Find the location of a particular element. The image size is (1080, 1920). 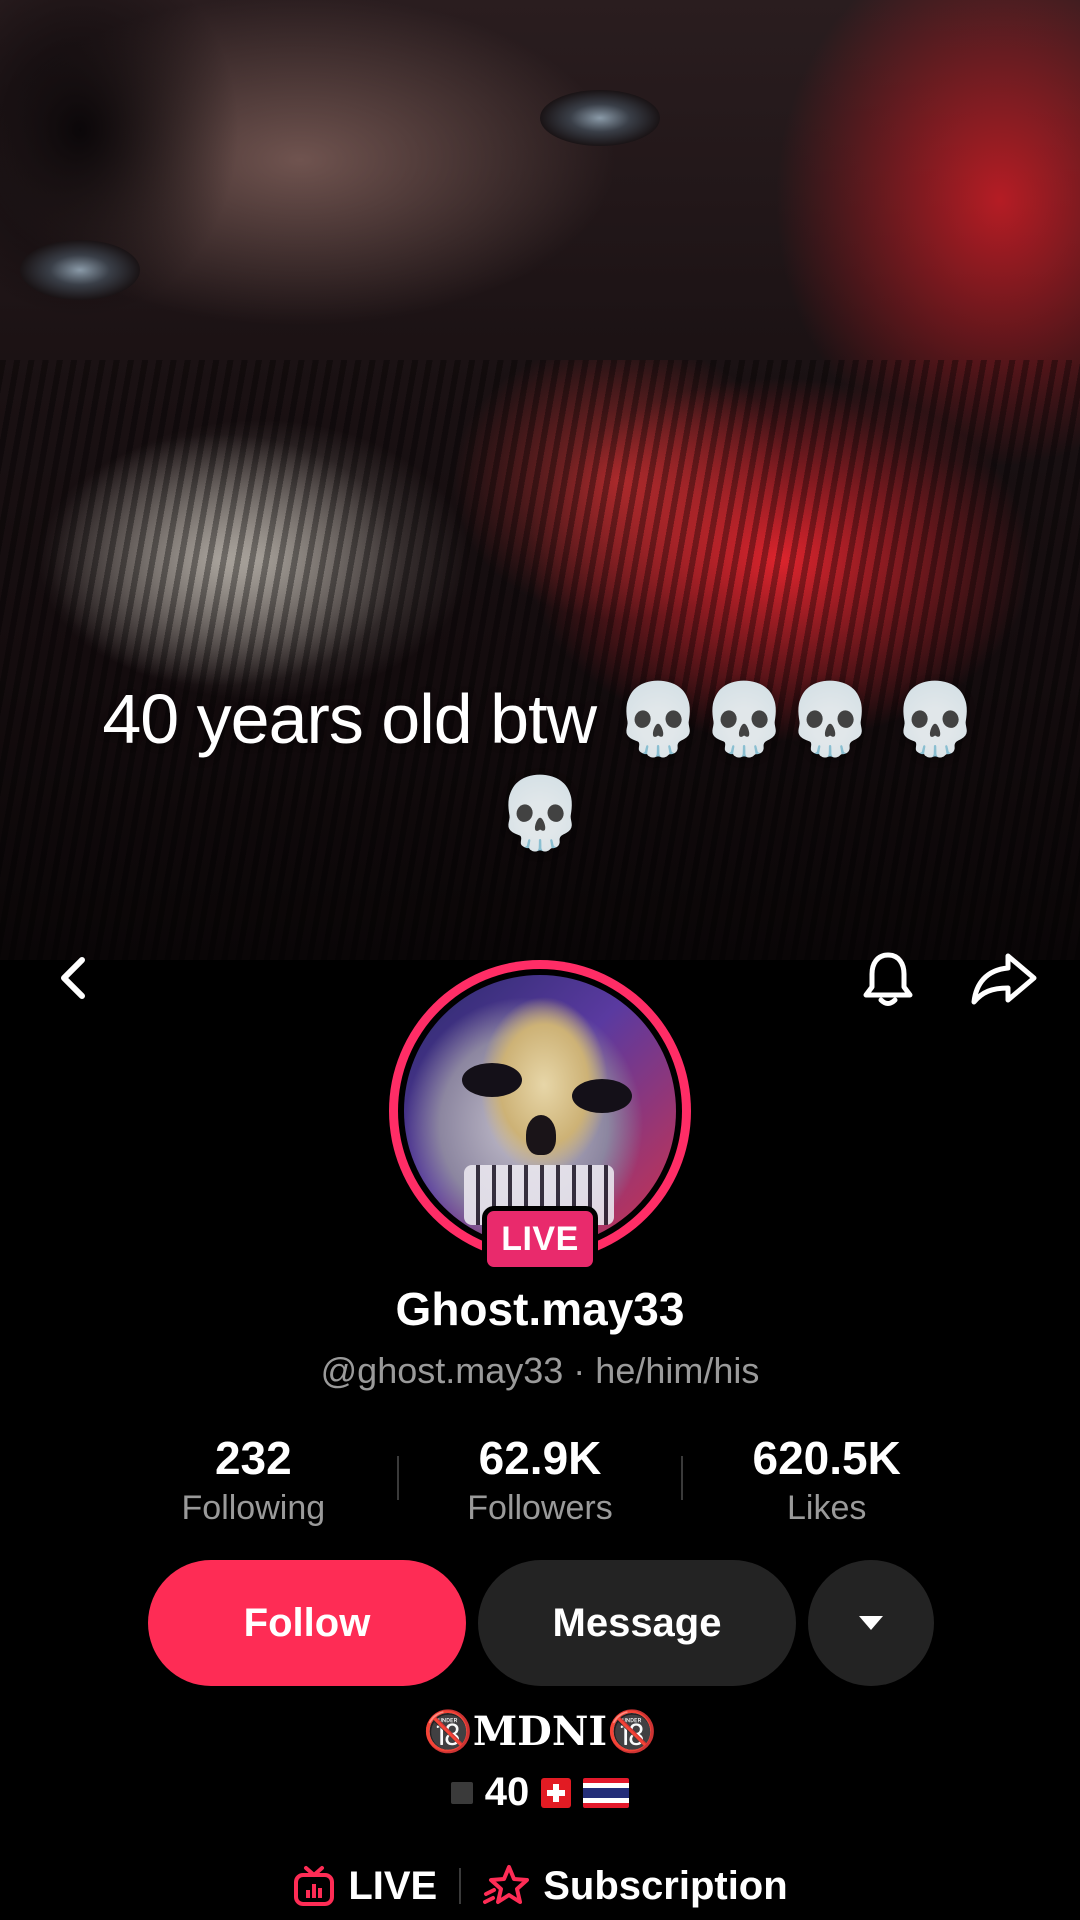

more-options-button is located at coordinates (871, 1623).